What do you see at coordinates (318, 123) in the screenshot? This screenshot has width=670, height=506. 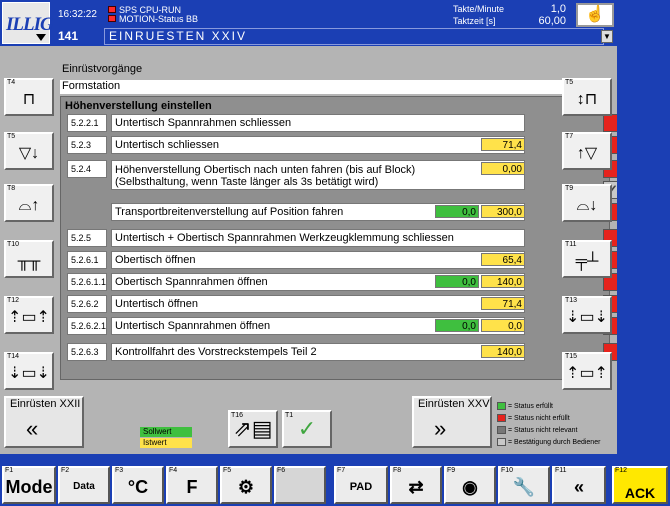 I see `step-description: Untertisch Spannrahmen schliessen` at bounding box center [318, 123].